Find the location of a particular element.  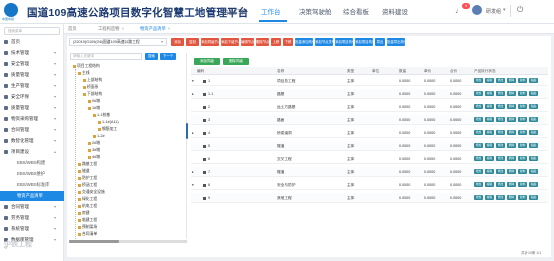

table-row: 2 运土方路基 主体 0.0000 0.0000 0.0000 增加 编辑 修改 删除 复制 粘贴 is located at coordinates (369, 107).